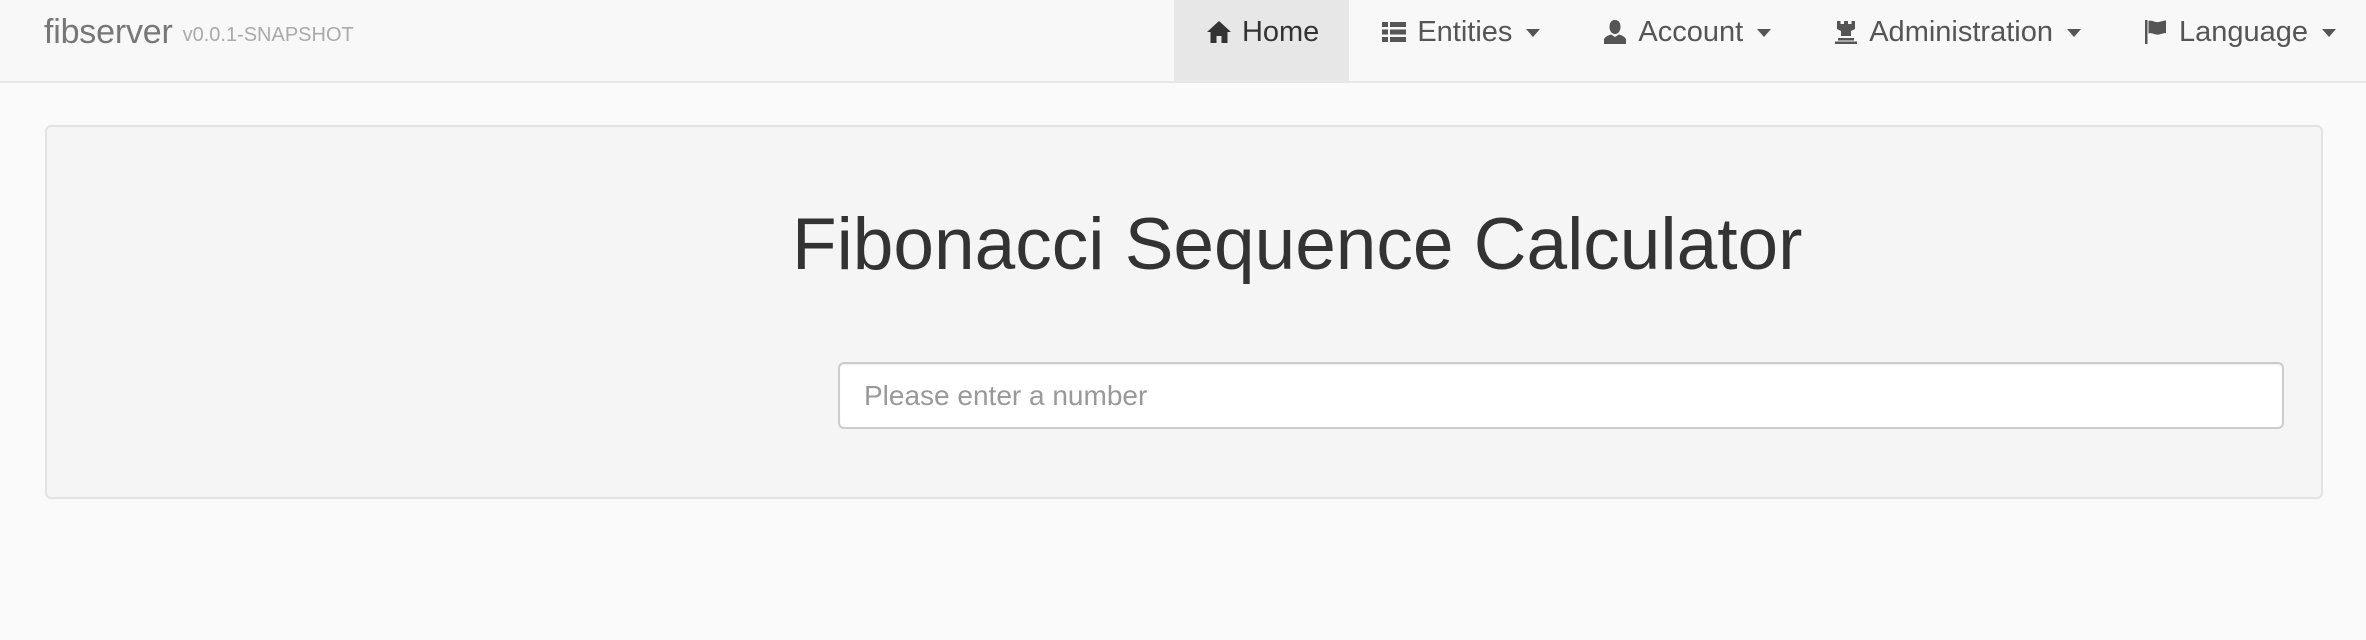 Image resolution: width=2366 pixels, height=640 pixels. I want to click on nav-item-label: Administration, so click(1961, 31).